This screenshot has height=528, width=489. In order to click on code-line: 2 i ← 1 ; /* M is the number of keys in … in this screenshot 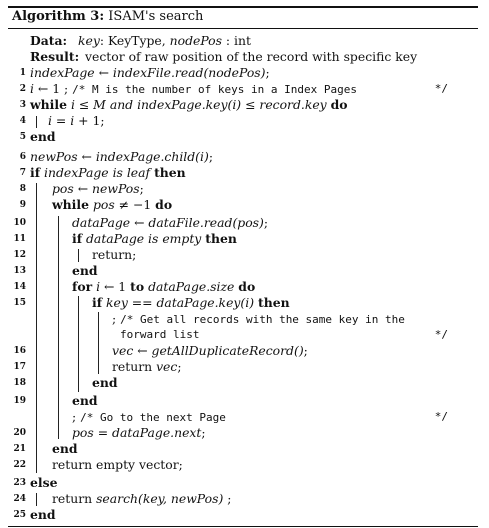, I will do `click(243, 89)`.